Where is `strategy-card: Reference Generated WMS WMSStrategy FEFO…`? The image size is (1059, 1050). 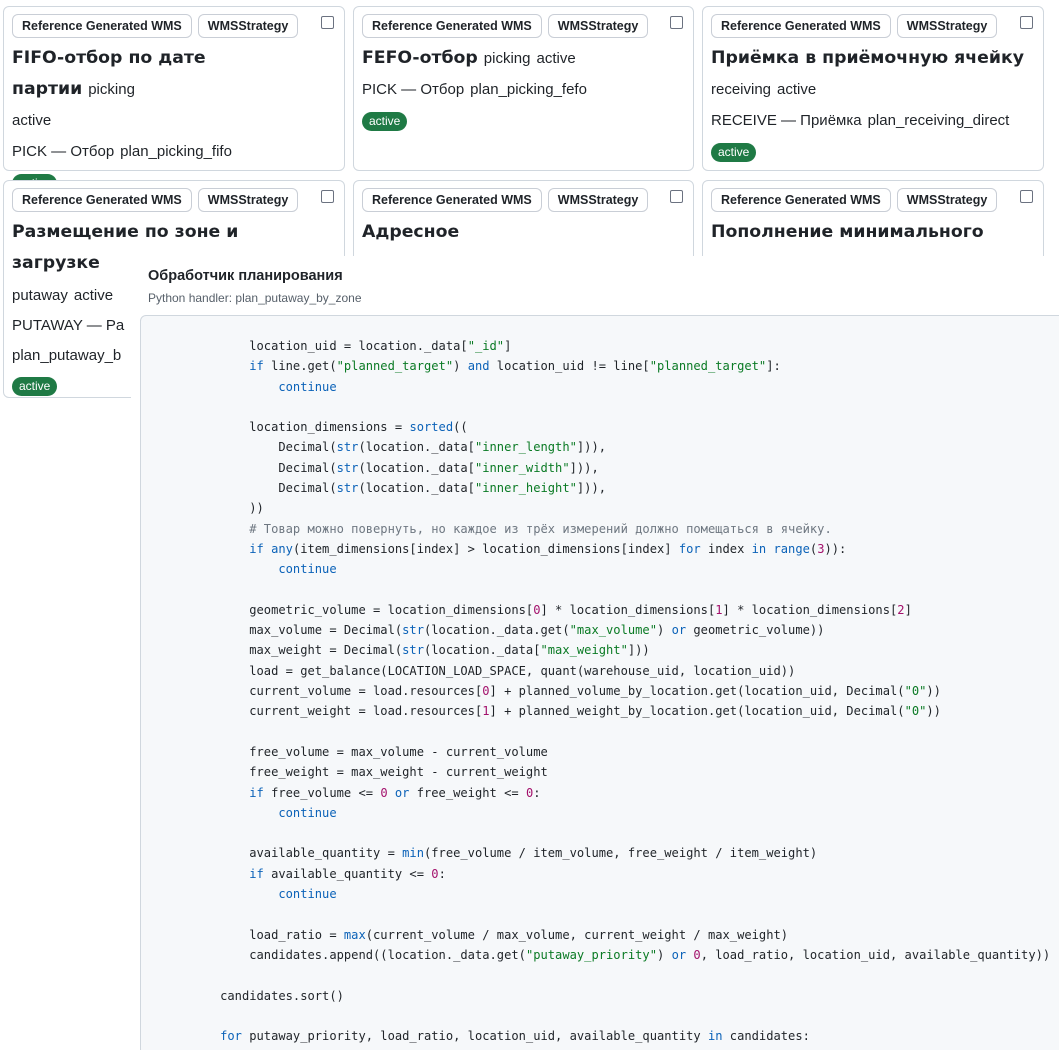
strategy-card: Reference Generated WMS WMSStrategy FEFO… is located at coordinates (523, 88).